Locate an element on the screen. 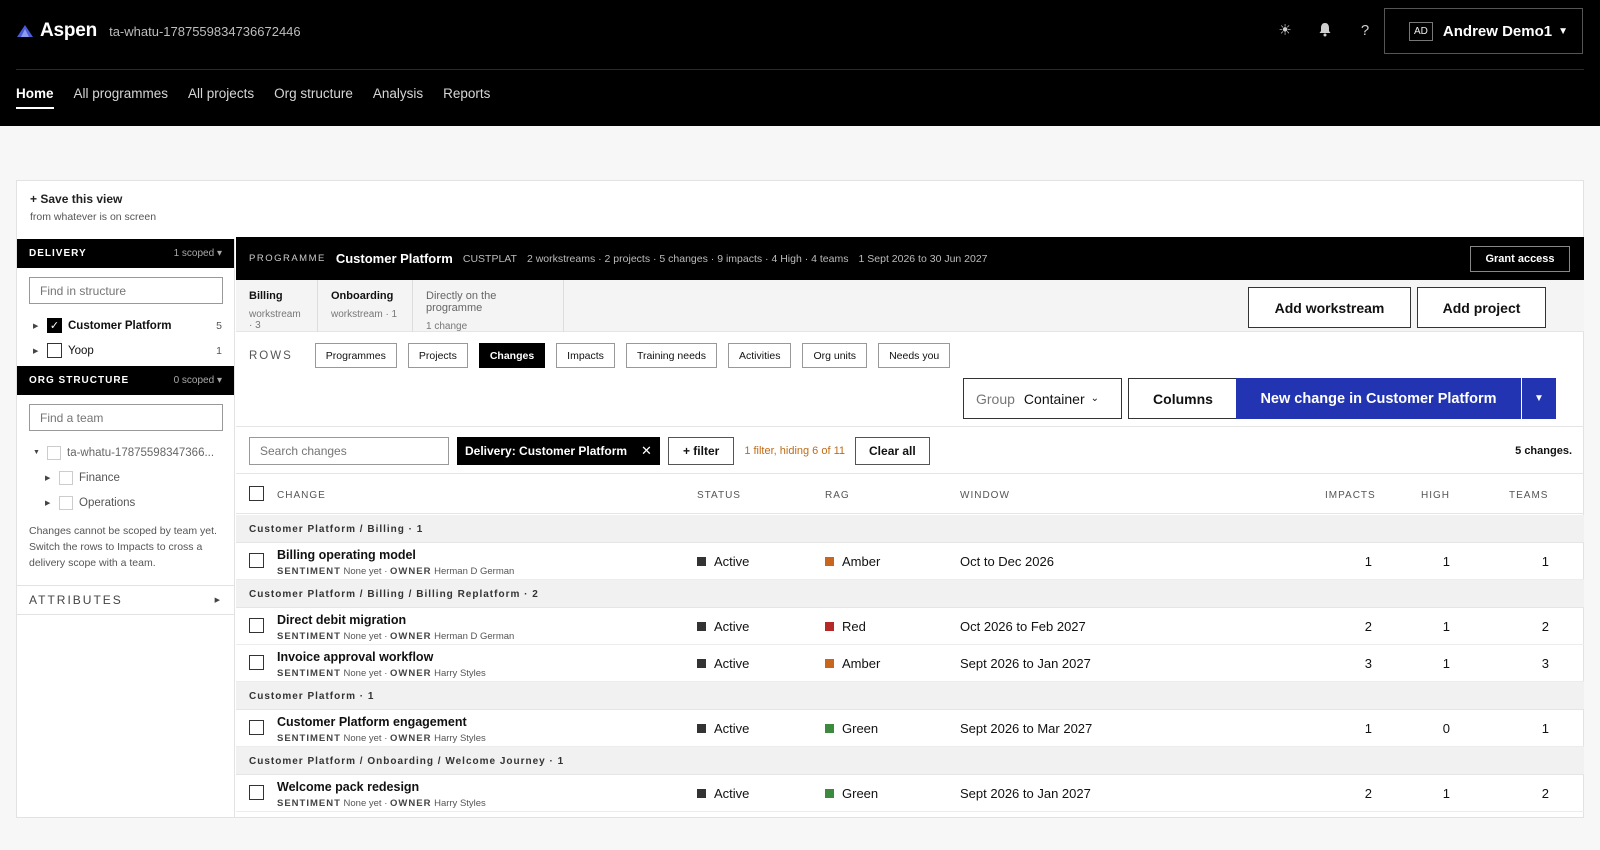 This screenshot has width=1600, height=850. col-window: WINDOW is located at coordinates (985, 495).